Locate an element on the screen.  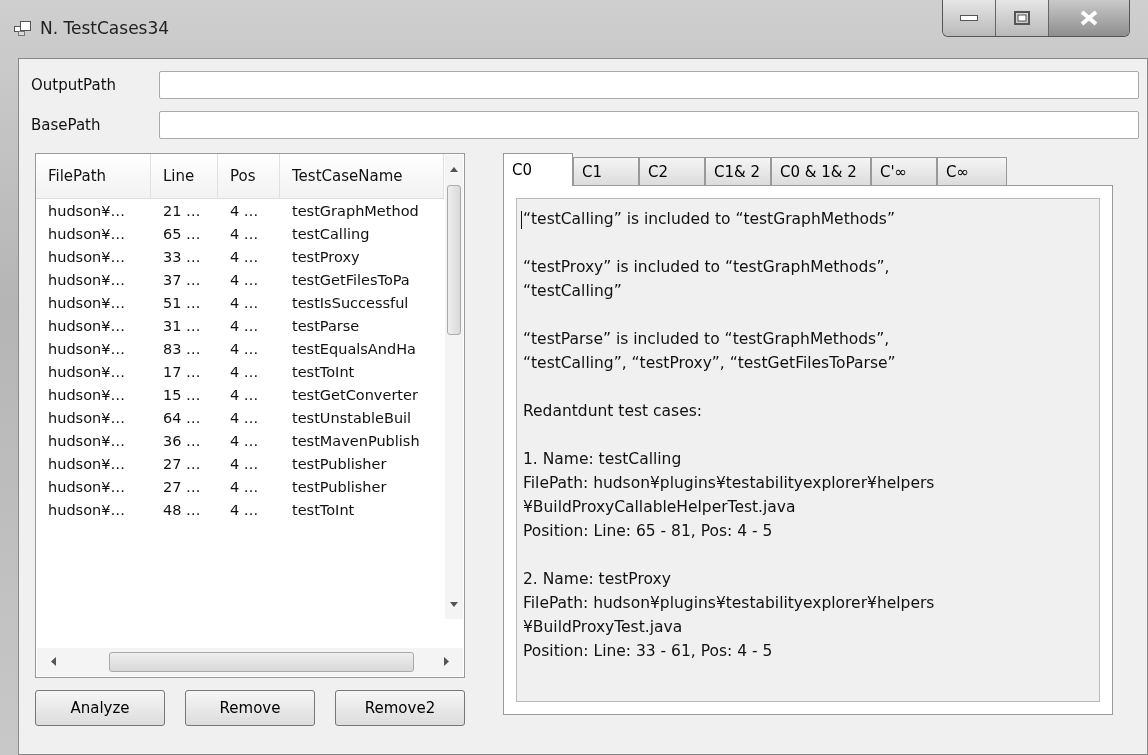
column-header: FilePath is located at coordinates (93, 176).